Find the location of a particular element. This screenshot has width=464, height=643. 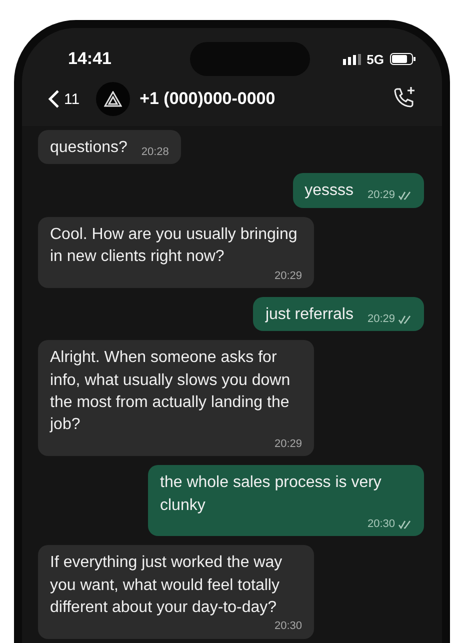

message-text: If everything just worked the way you want, what would feel totally different about your day-to-day? is located at coordinates (167, 585).